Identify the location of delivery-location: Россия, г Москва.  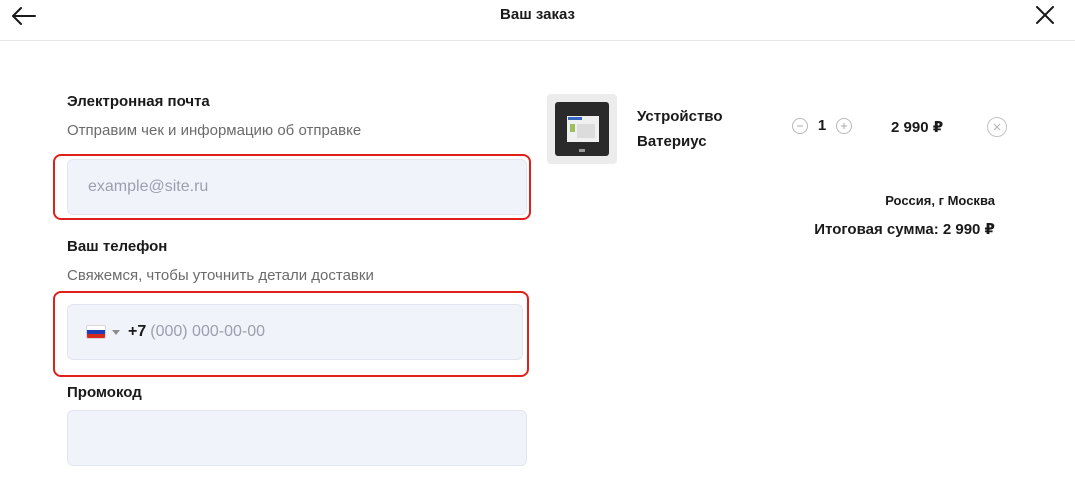
(940, 200).